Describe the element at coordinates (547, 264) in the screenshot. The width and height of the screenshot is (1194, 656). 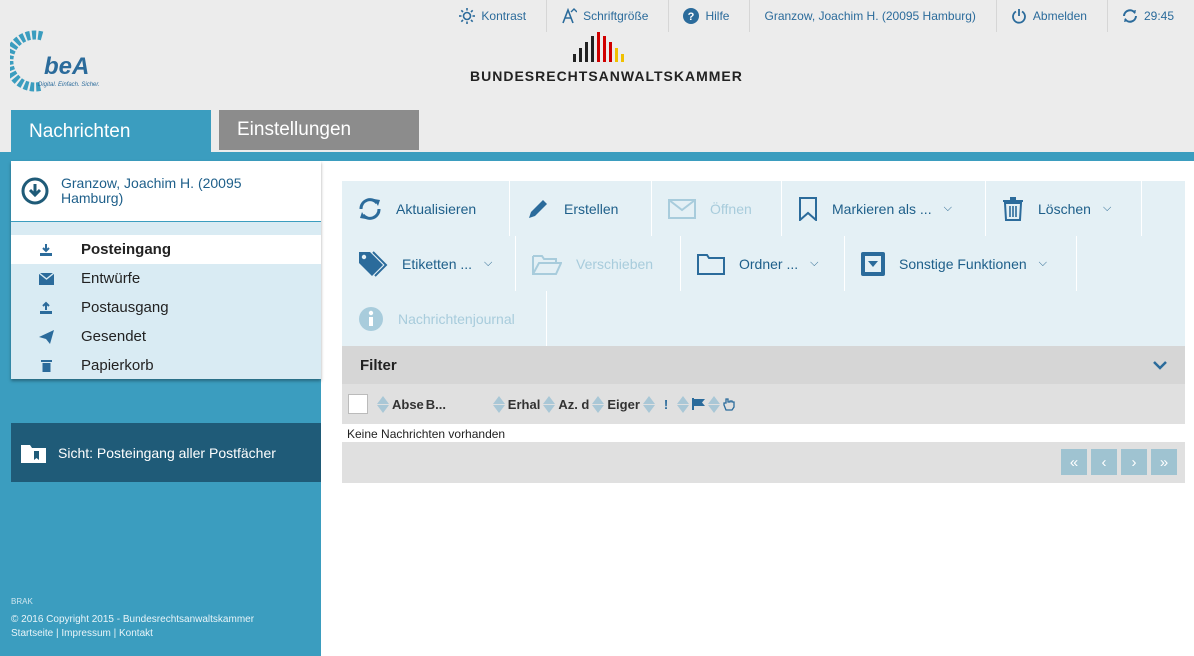
I see `folder-open-icon` at that location.